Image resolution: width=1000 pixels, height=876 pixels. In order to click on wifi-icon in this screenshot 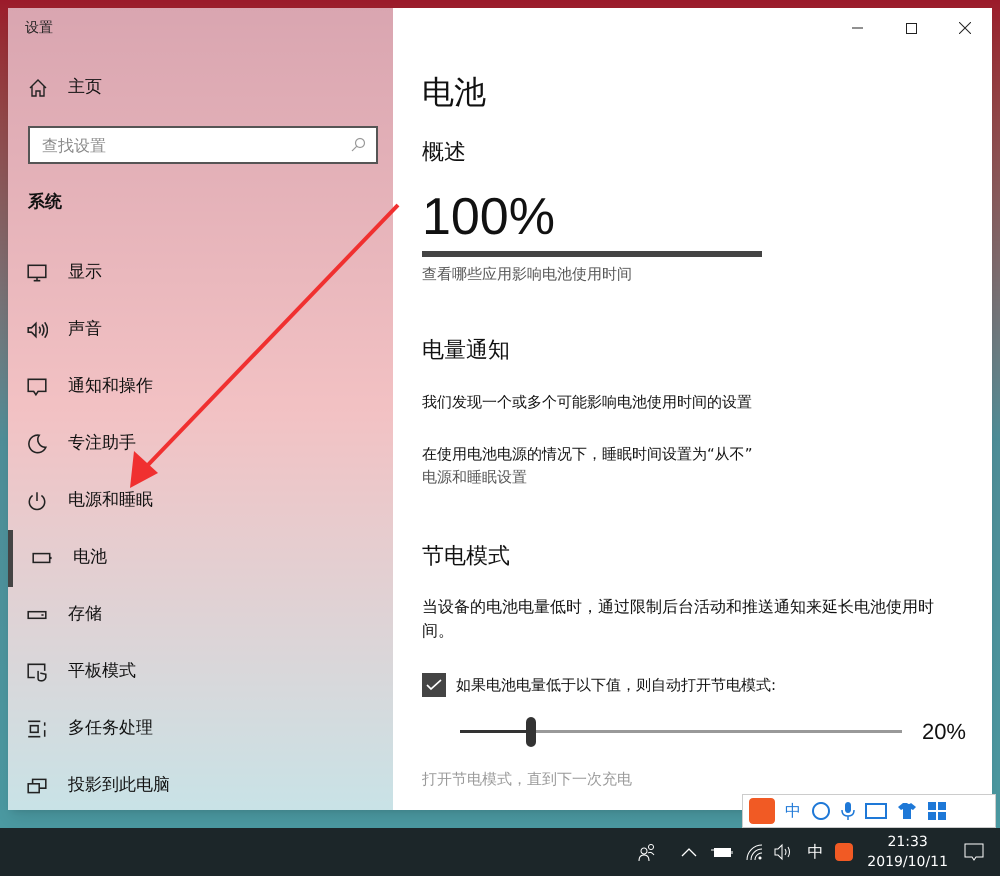, I will do `click(754, 852)`.